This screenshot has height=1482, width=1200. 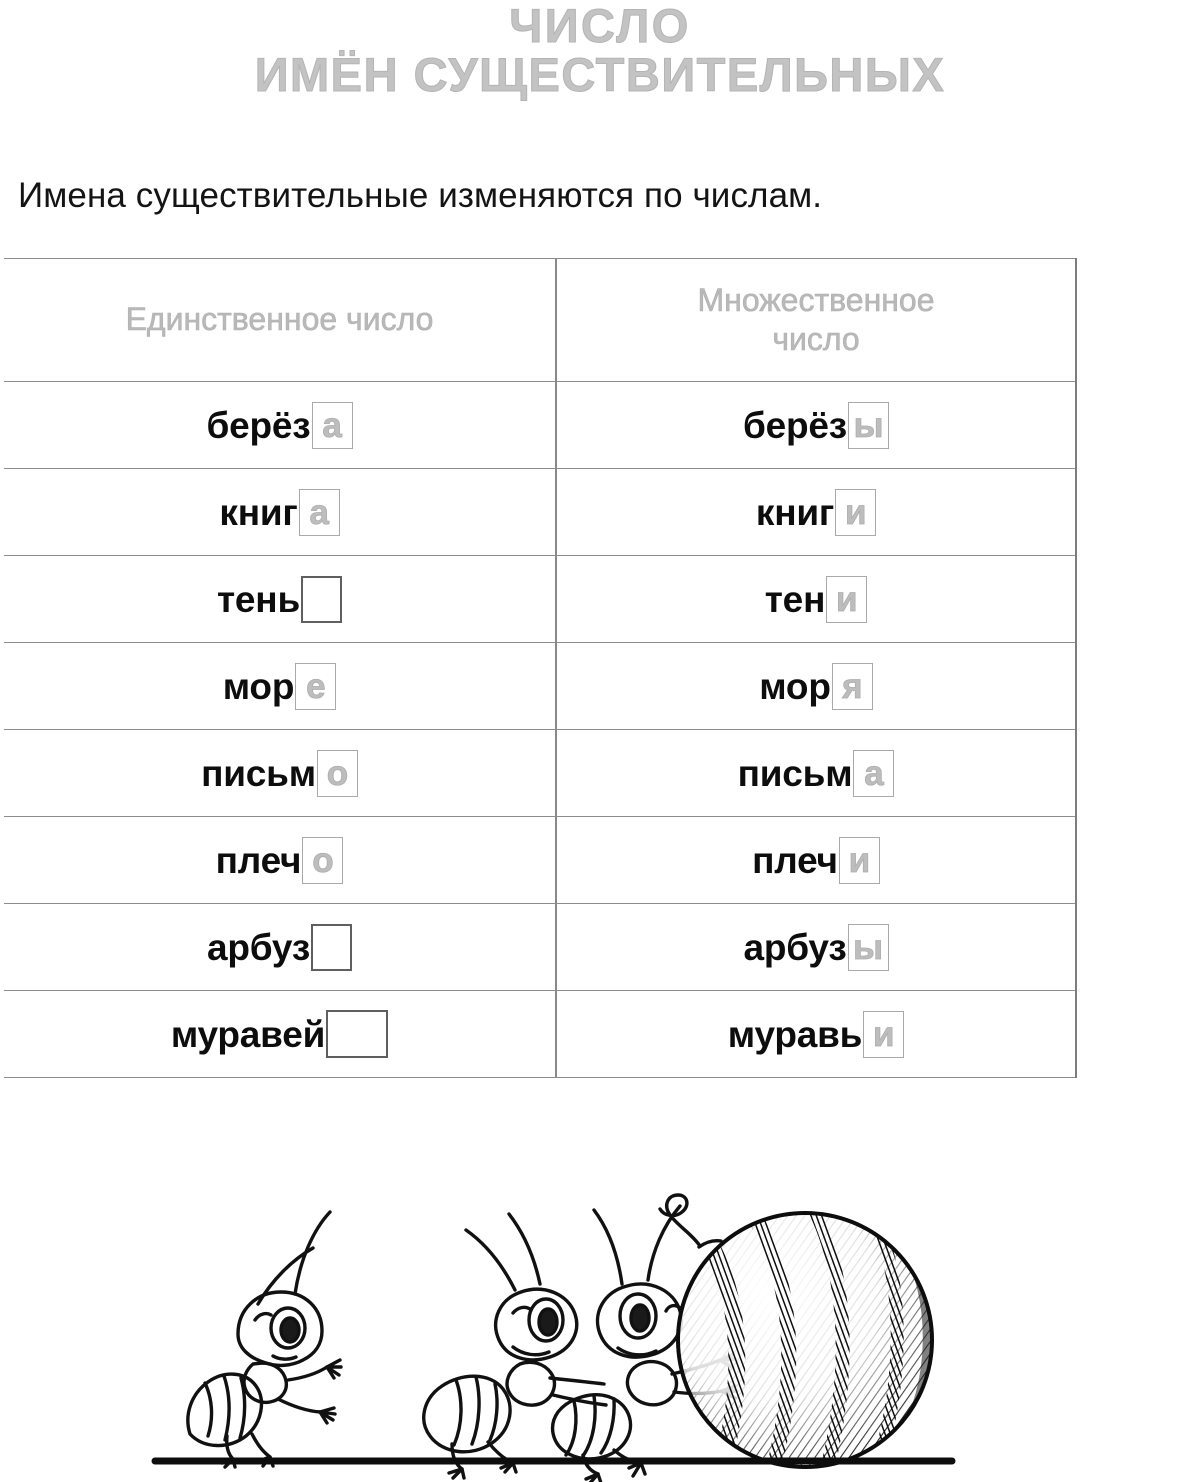 I want to click on word-stem: тен, so click(x=795, y=599).